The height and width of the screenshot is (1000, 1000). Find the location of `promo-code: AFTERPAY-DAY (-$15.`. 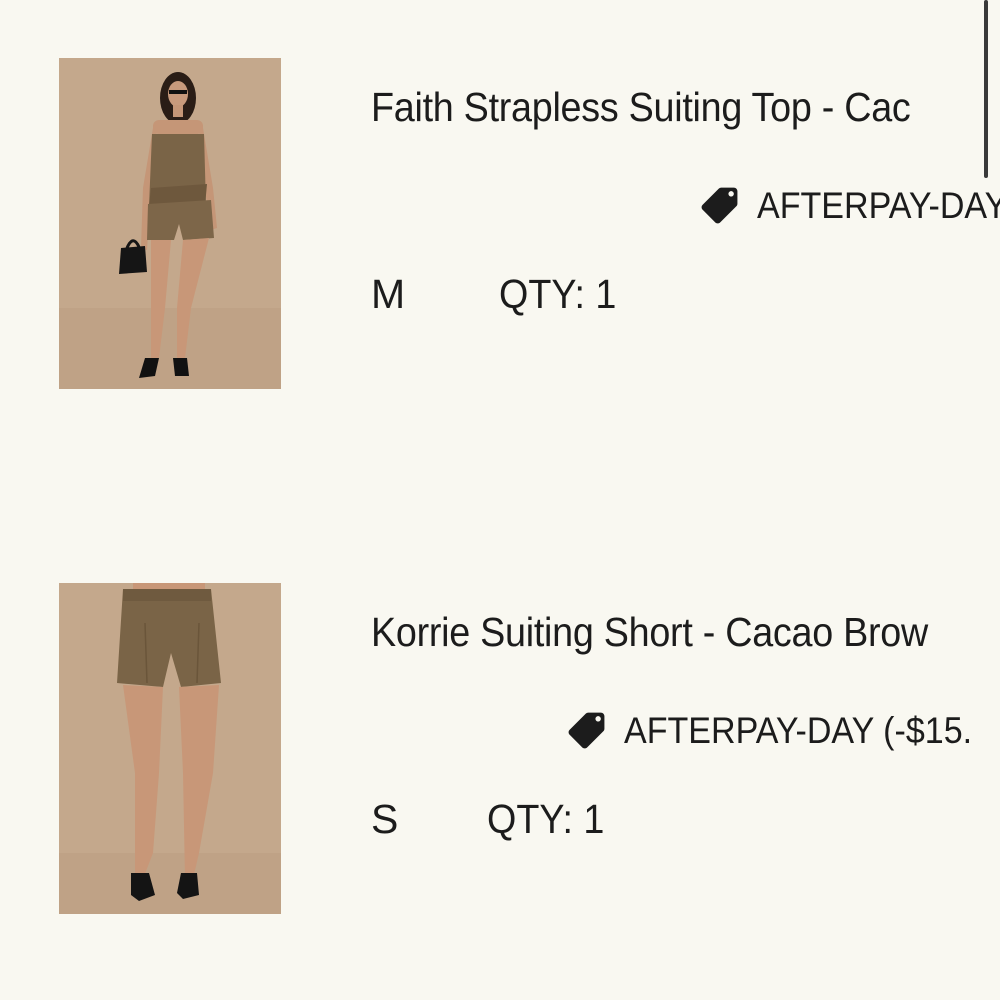

promo-code: AFTERPAY-DAY (-$15. is located at coordinates (782, 730).